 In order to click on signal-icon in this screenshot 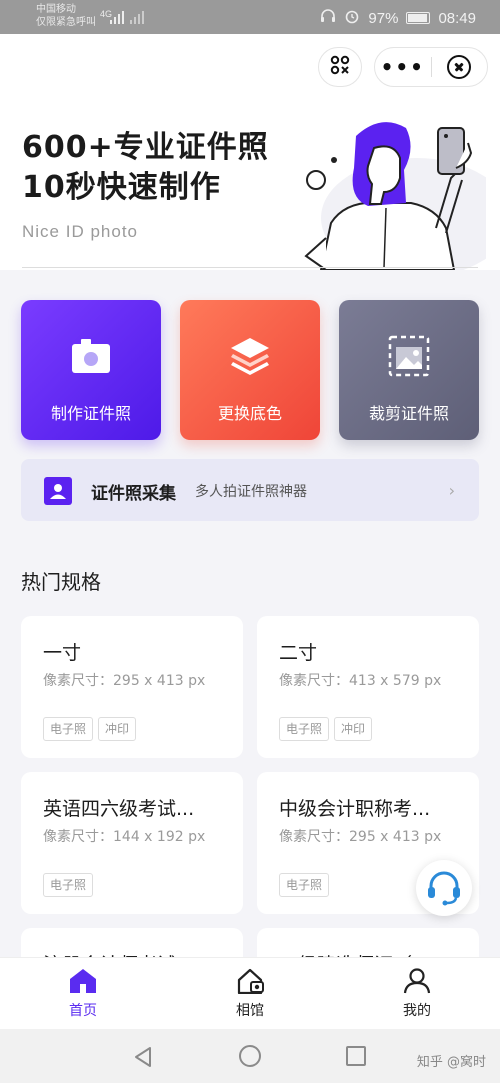, I will do `click(117, 17)`.